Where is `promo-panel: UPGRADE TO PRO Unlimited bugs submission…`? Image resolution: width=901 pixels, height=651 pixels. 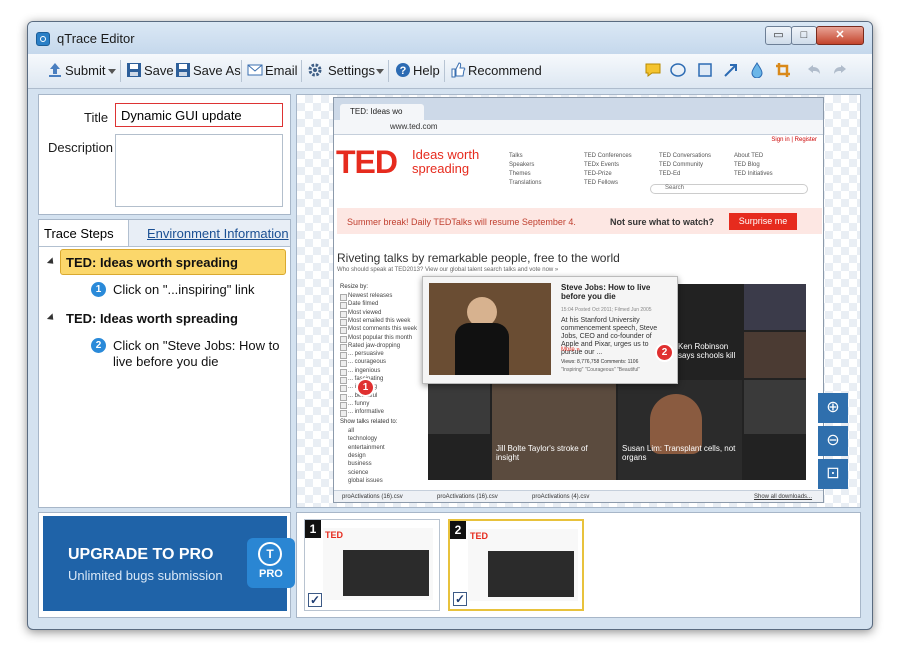
promo-panel: UPGRADE TO PRO Unlimited bugs submission… is located at coordinates (166, 565).